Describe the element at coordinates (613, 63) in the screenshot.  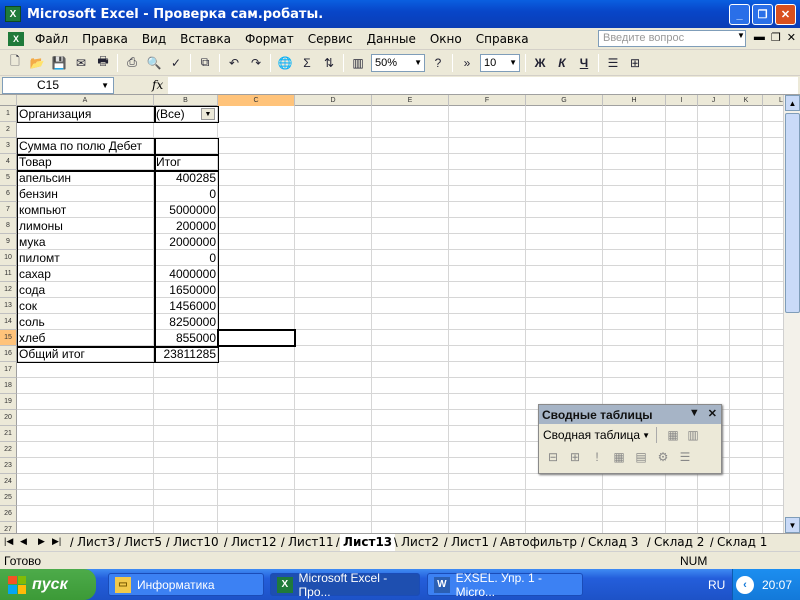
I see `align-left-icon: ☰` at that location.